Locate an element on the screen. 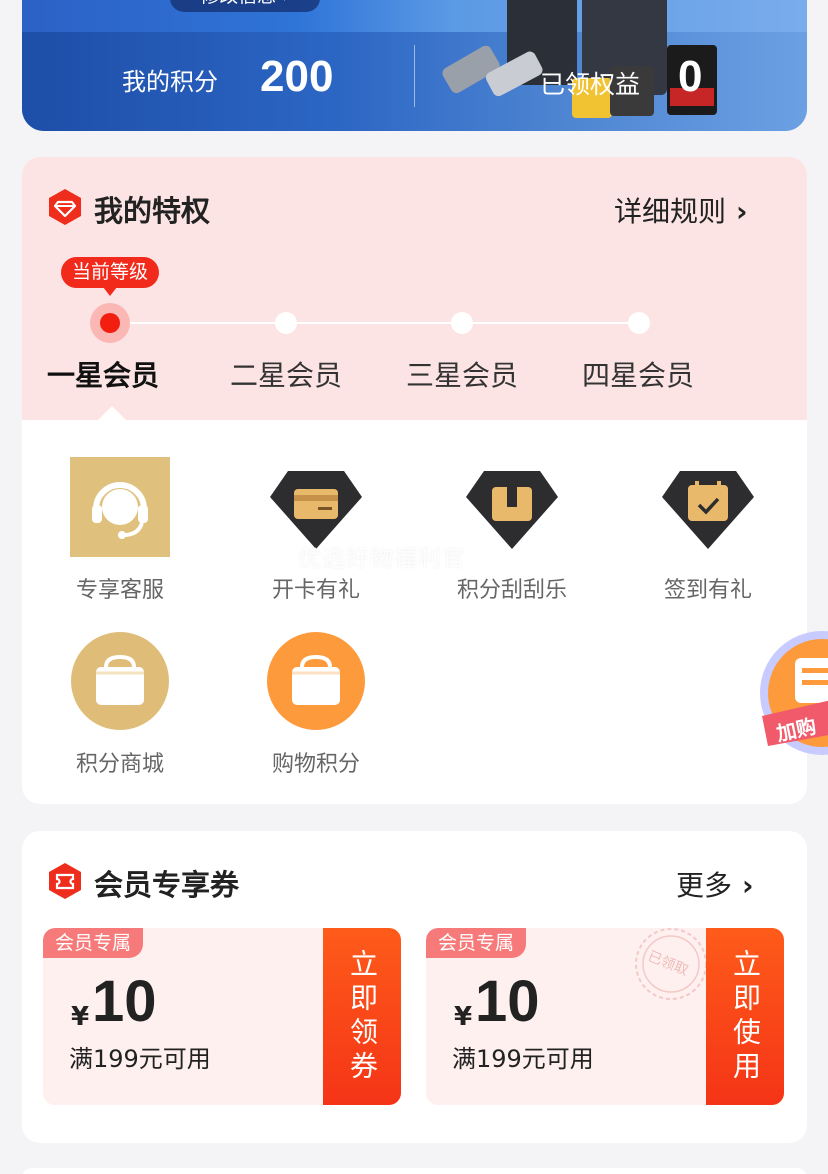 The image size is (828, 1174). coupon-item: 会员专属 已领取 ¥ 10 满199元可用 立即使用 is located at coordinates (605, 1016).